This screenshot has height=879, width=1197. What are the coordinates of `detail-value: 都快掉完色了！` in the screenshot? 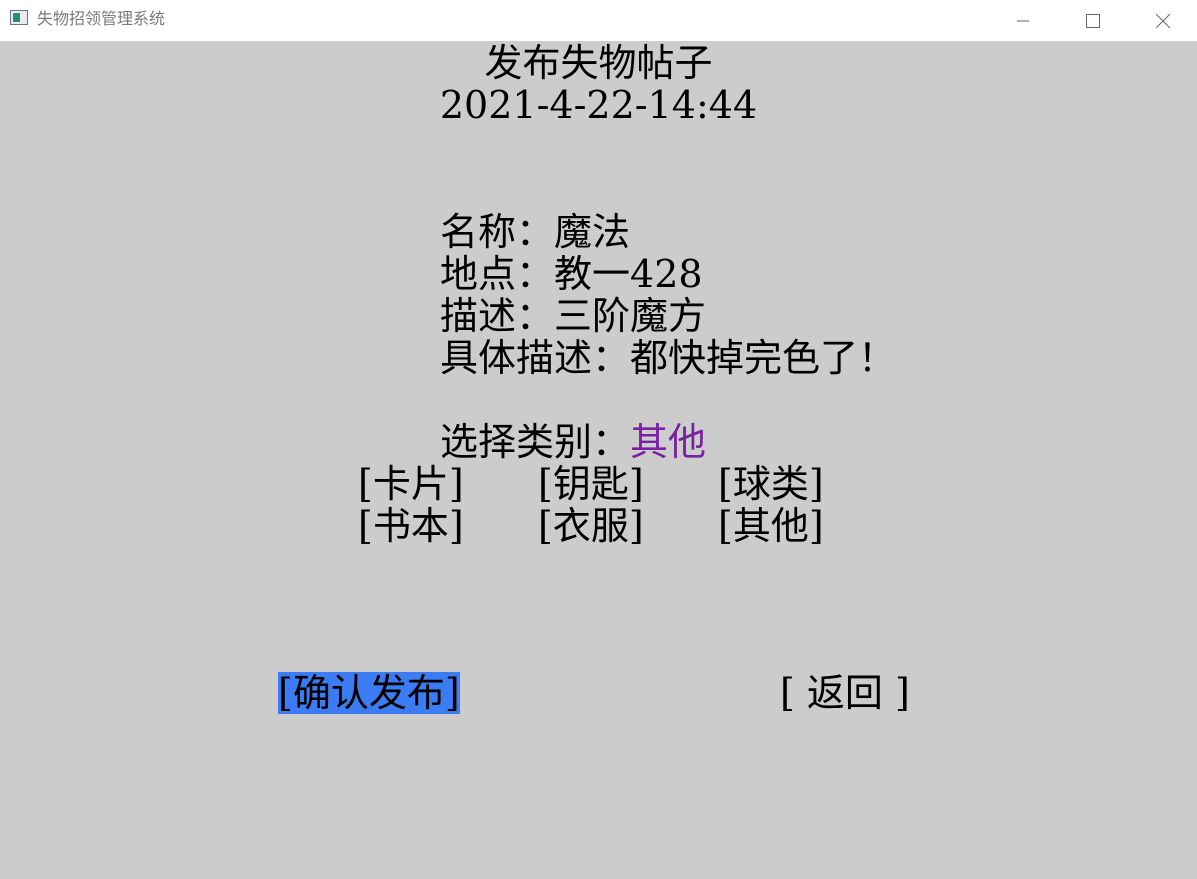 It's located at (763, 358).